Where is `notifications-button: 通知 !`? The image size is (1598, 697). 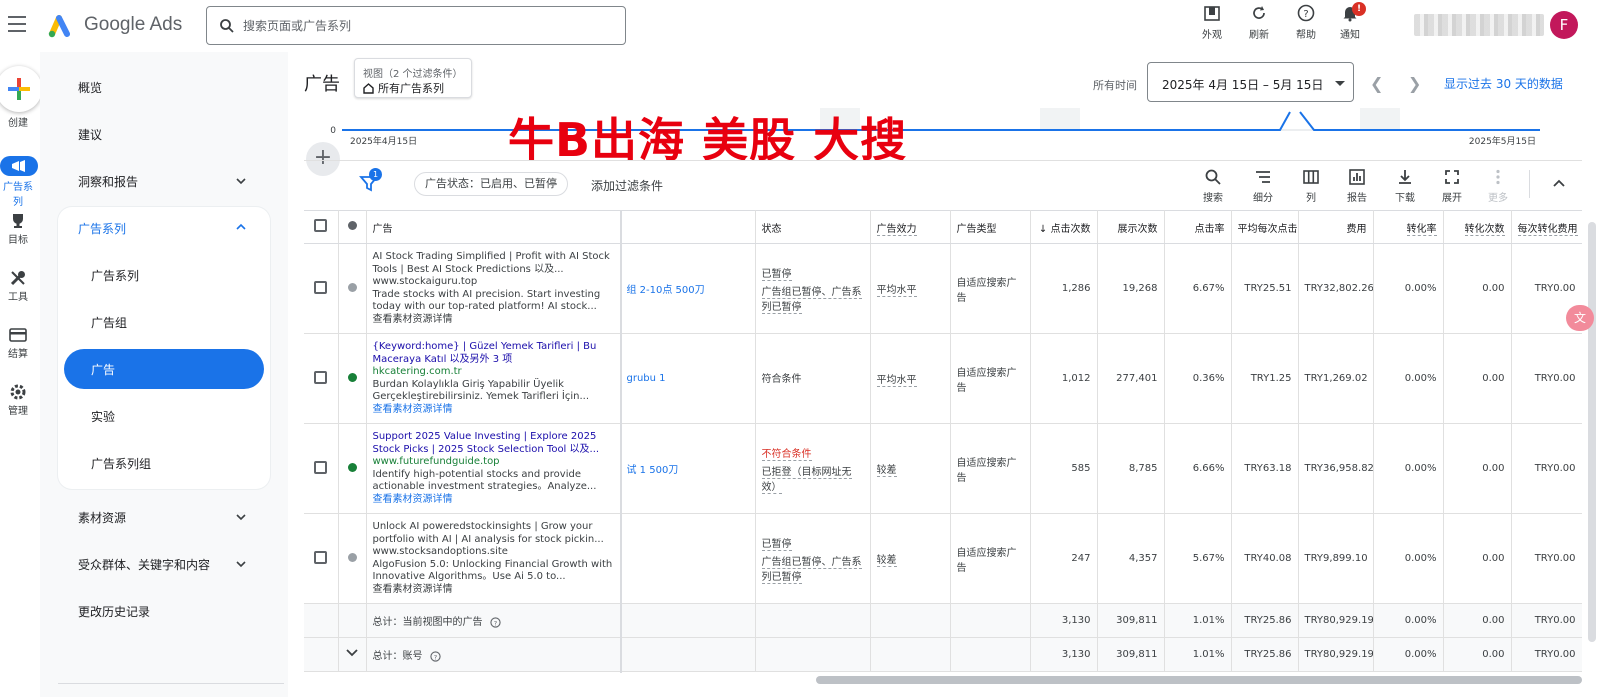 notifications-button: 通知 ! is located at coordinates (1350, 21).